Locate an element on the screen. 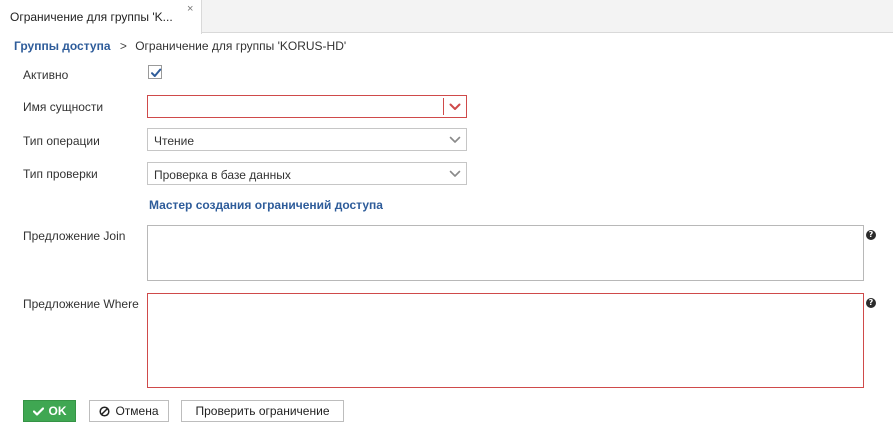 The image size is (893, 437). cancel-button: Отмена is located at coordinates (129, 411).